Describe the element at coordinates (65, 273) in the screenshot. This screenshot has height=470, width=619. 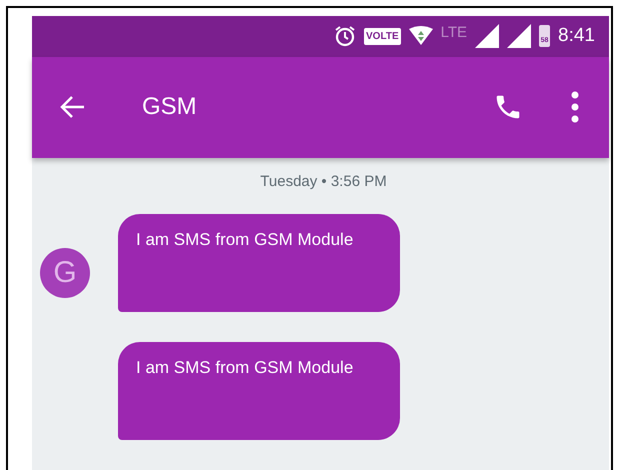
I see `contact-avatar: G` at that location.